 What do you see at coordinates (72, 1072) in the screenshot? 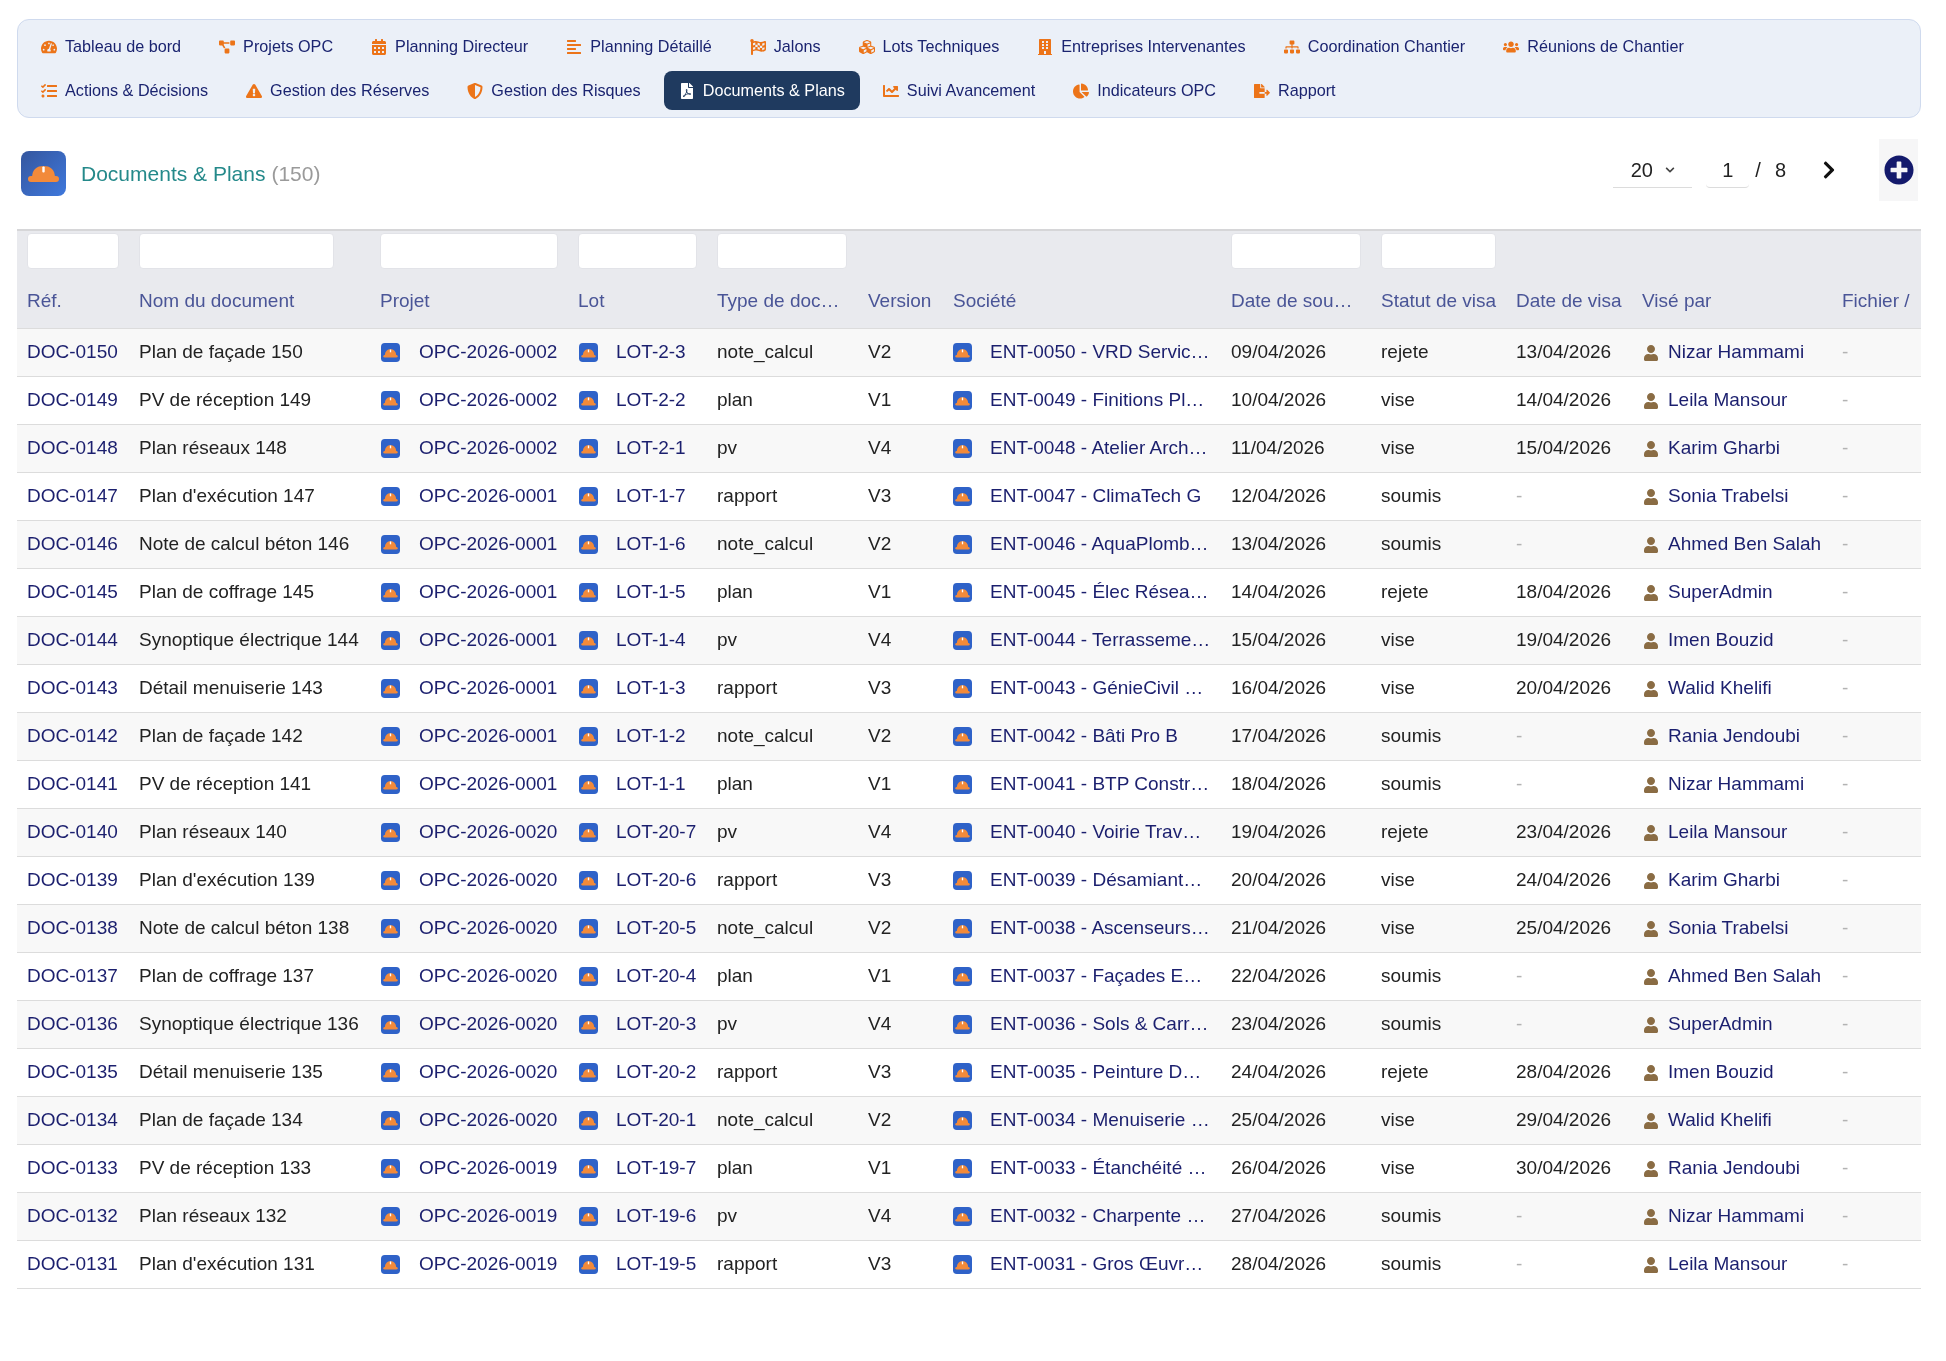
I see `document-ref-link: DOC-0135` at bounding box center [72, 1072].